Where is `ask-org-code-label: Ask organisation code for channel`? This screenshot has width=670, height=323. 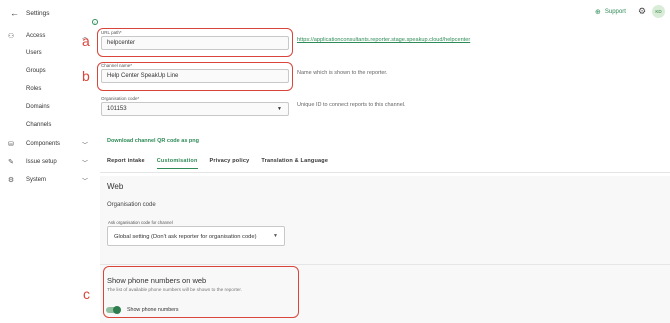 ask-org-code-label: Ask organisation code for channel is located at coordinates (140, 222).